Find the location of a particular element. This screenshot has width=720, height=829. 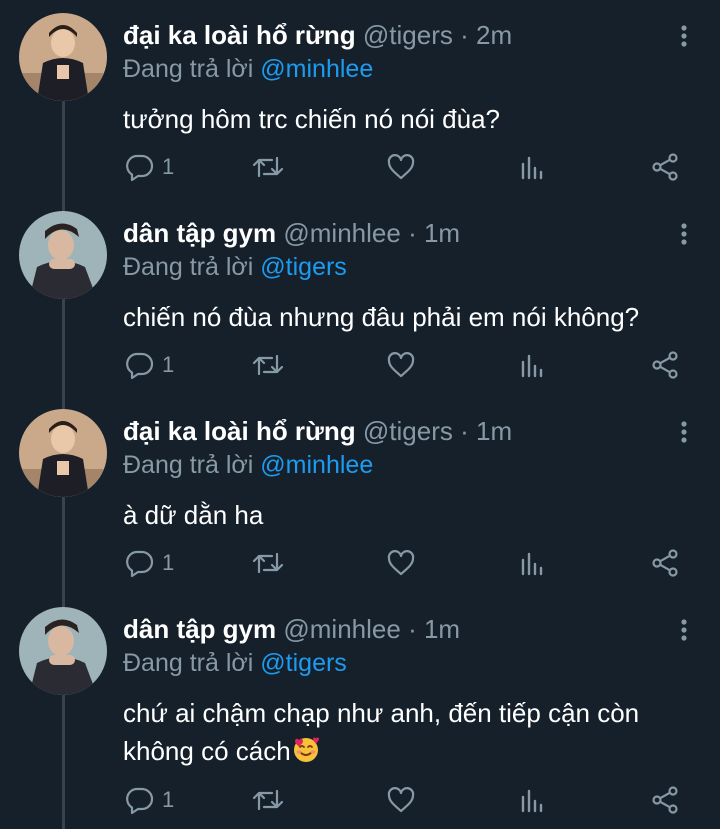

tweet-header: đại ka loài hổ rừng @tigers · 2m is located at coordinates (317, 35).